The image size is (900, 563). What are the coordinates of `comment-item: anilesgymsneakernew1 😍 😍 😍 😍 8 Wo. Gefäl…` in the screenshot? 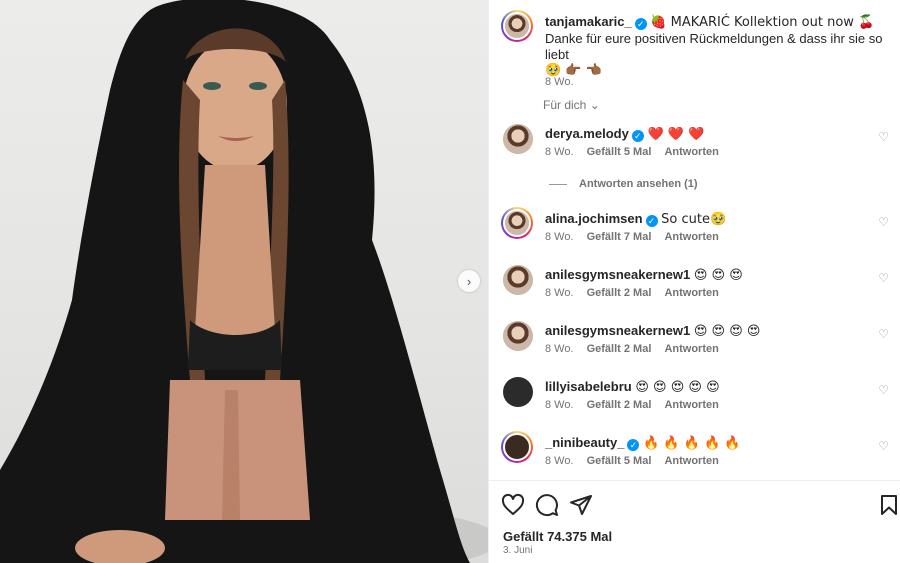 It's located at (700, 345).